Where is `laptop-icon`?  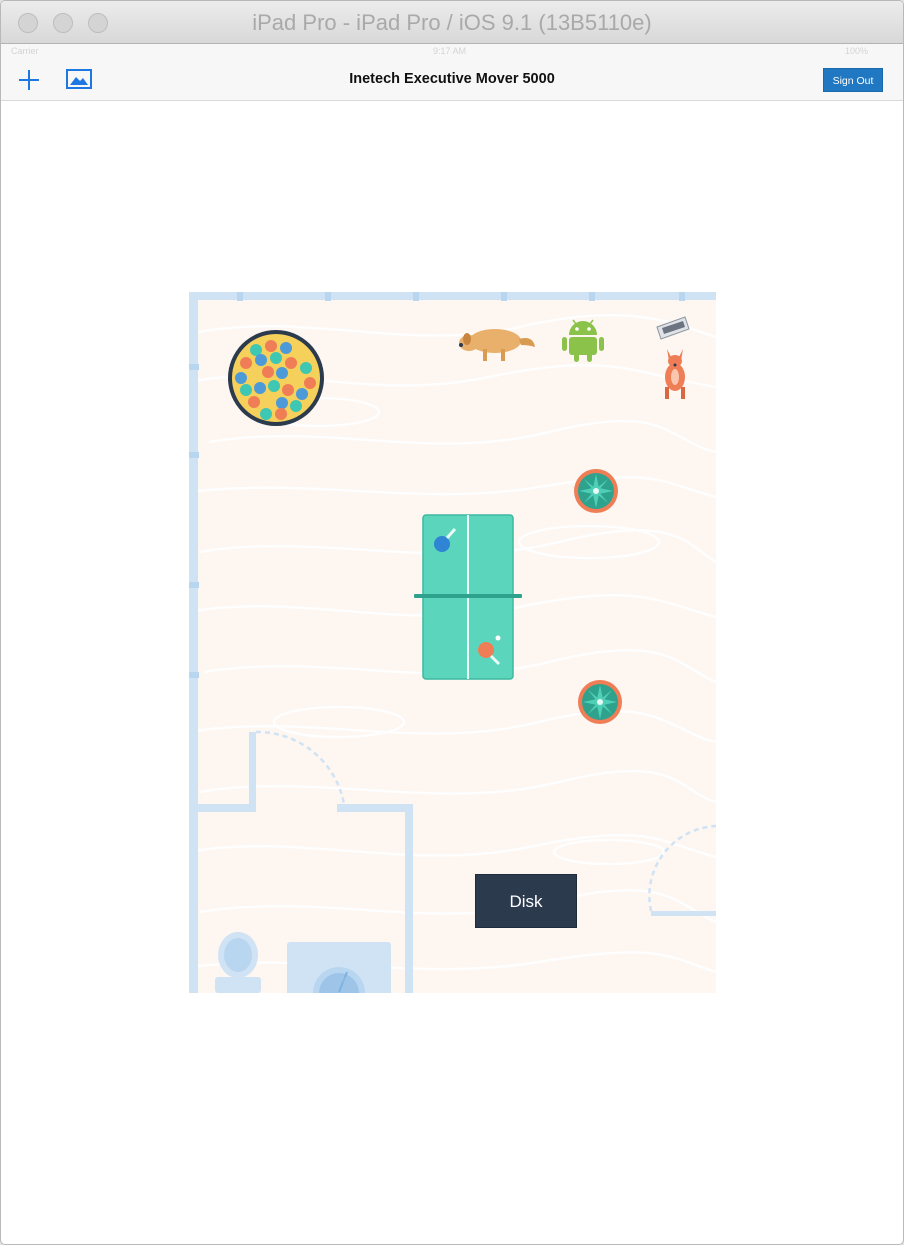
laptop-icon is located at coordinates (673, 327).